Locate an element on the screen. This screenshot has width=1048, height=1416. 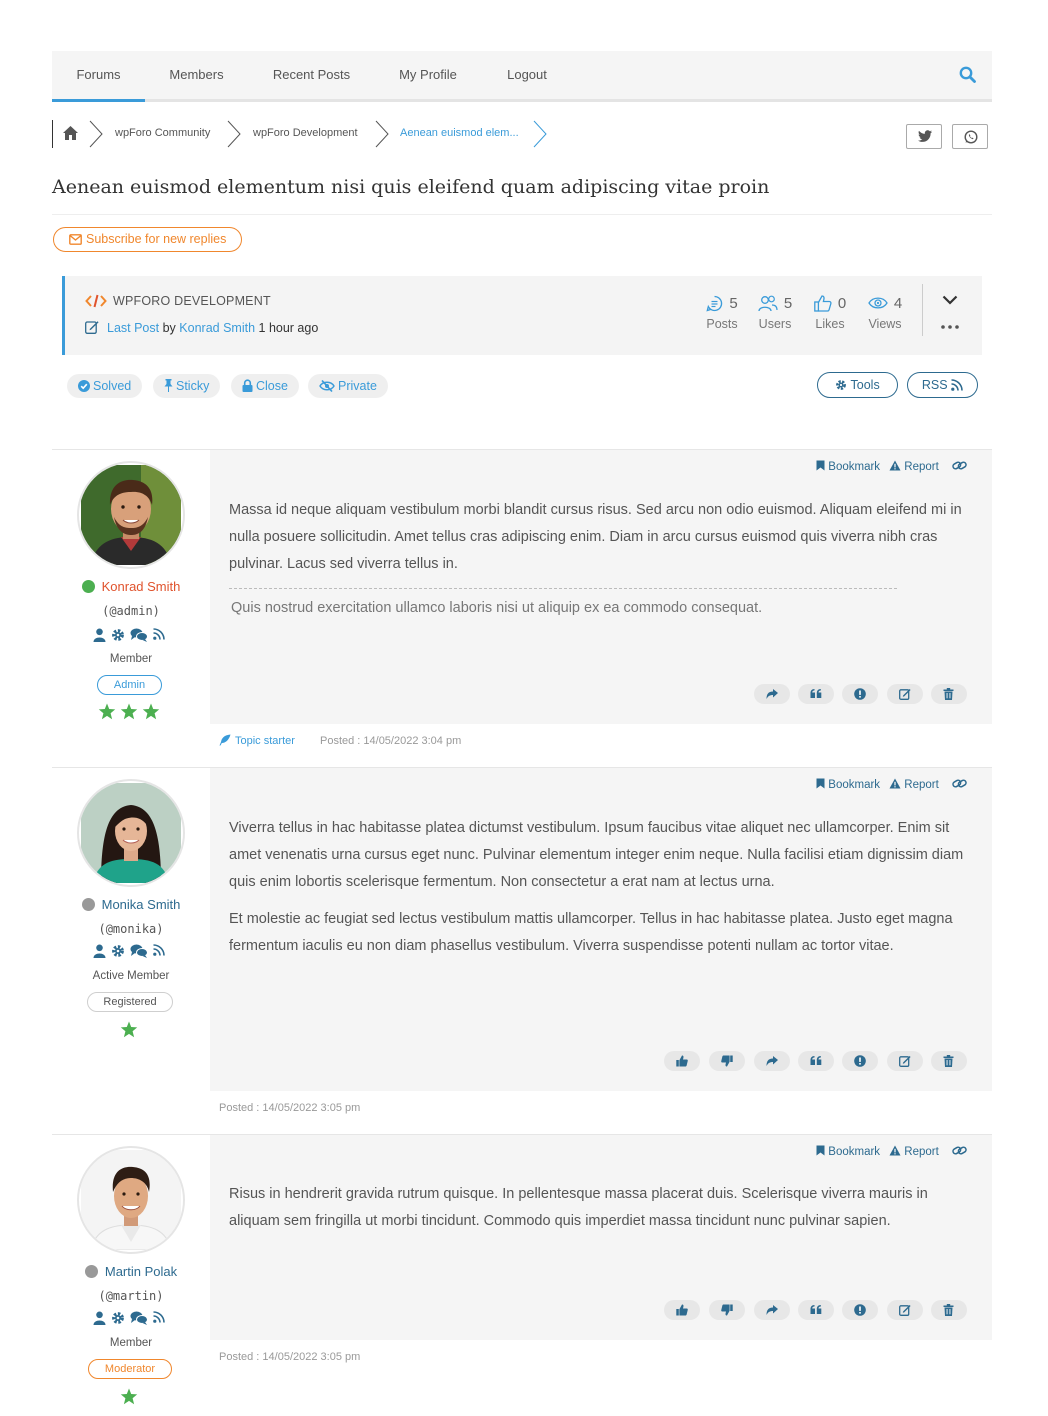
panel-divider is located at coordinates (922, 310).